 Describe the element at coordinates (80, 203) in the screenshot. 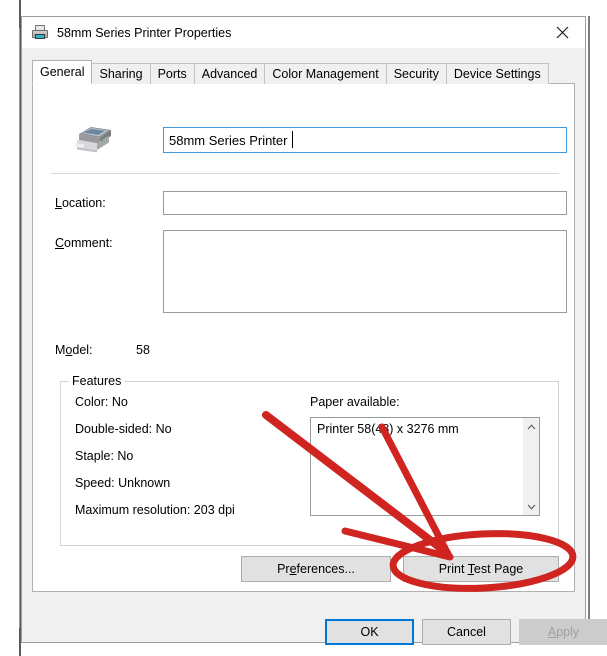

I see `location-label: Location:` at that location.